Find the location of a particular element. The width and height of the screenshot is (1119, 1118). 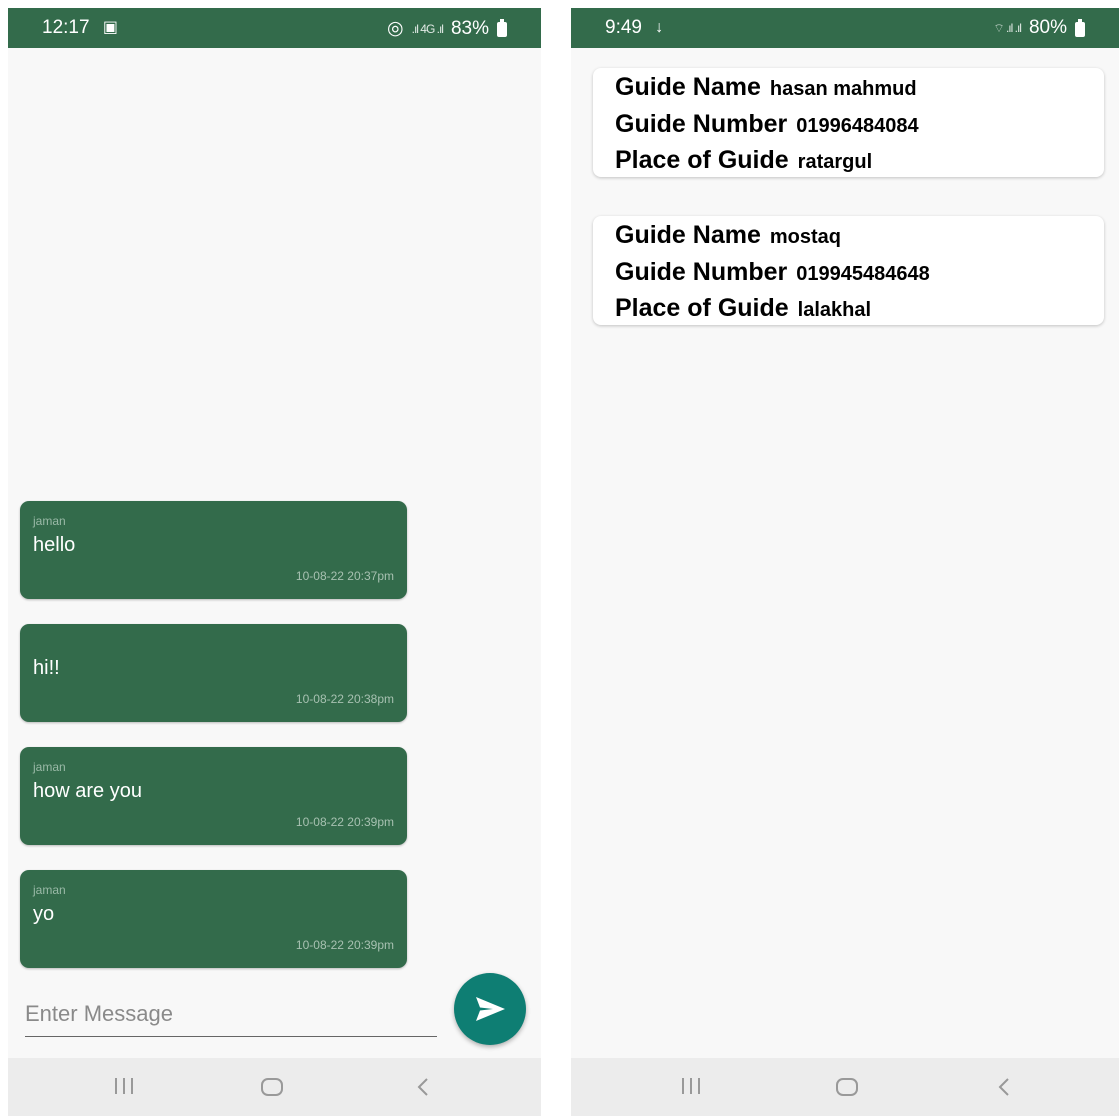

guide-name-row: Guide Name mostaq is located at coordinates (728, 235).